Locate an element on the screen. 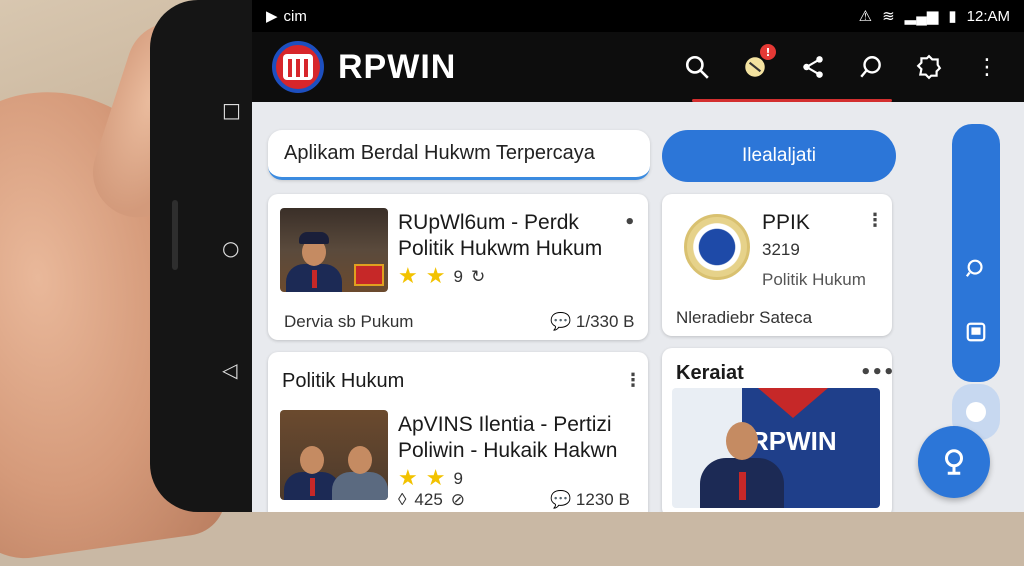 This screenshot has height=566, width=1024. back-icon: ◁ is located at coordinates (229, 370).